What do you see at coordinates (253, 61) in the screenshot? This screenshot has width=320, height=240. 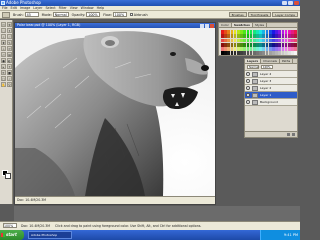 I see `tab-layers: Layers` at bounding box center [253, 61].